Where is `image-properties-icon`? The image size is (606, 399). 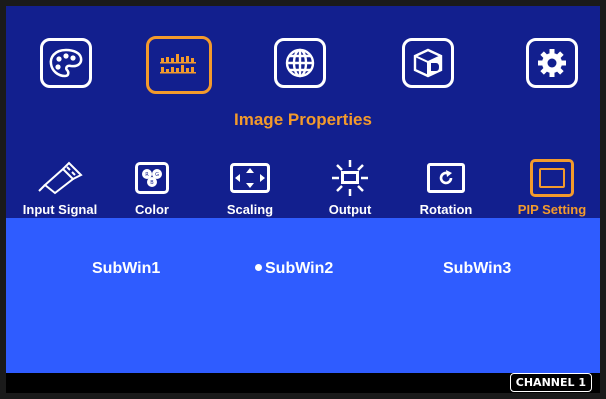 image-properties-icon is located at coordinates (179, 65).